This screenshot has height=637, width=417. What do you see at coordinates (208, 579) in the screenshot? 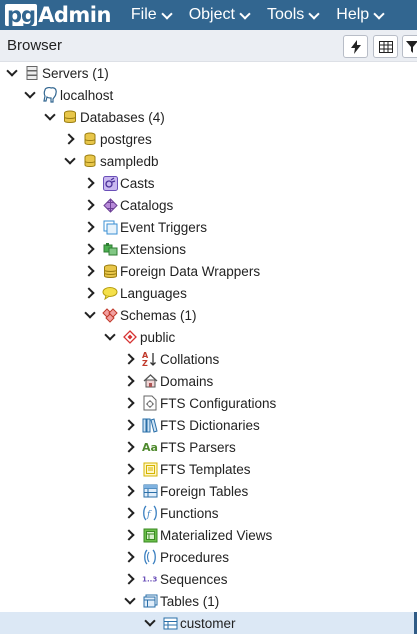
I see `tree-node-sequences: 1..3 Sequences` at bounding box center [208, 579].